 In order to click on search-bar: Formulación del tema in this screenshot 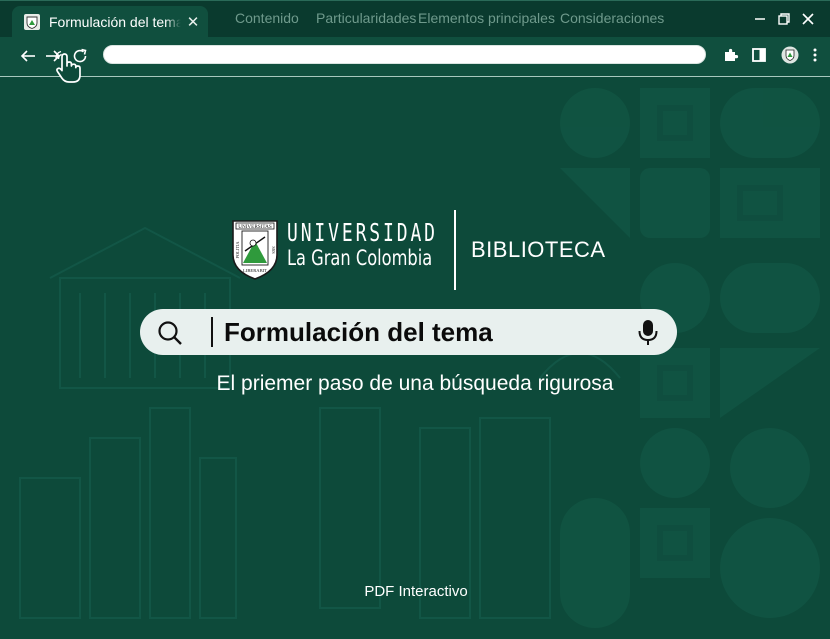, I will do `click(408, 332)`.